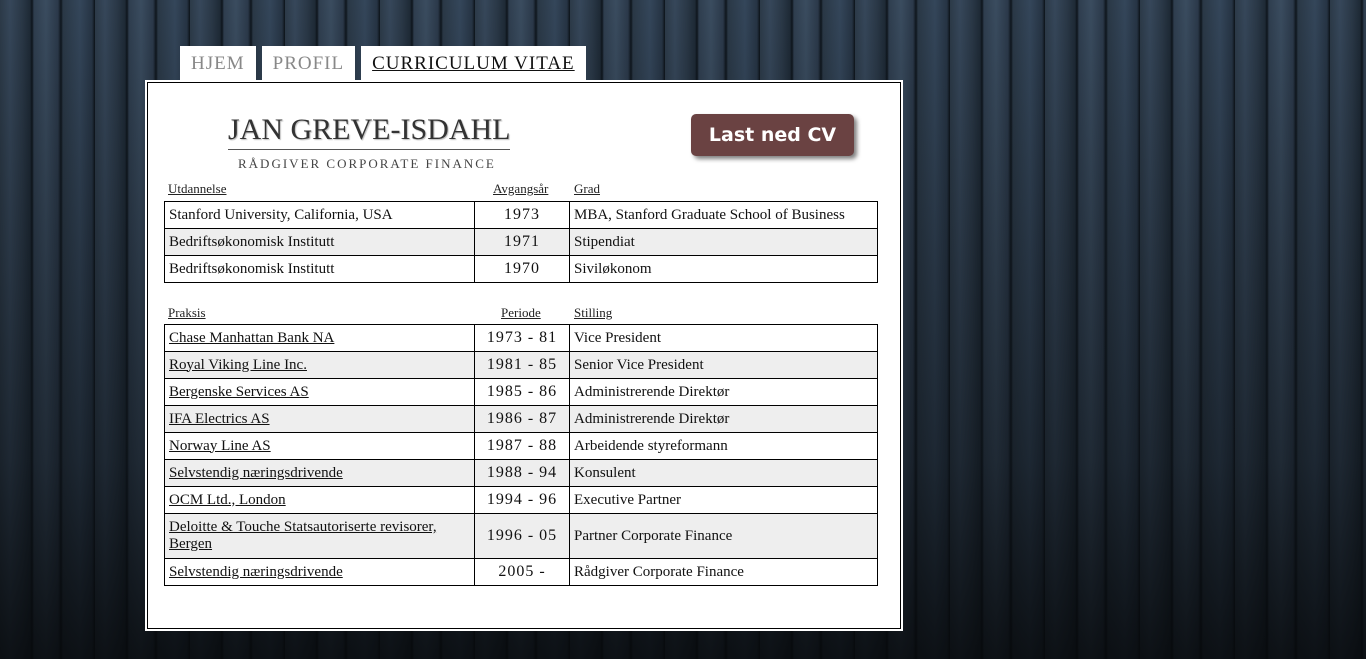 This screenshot has width=1366, height=659. What do you see at coordinates (723, 536) in the screenshot?
I see `position-cell: Partner Corporate Finance` at bounding box center [723, 536].